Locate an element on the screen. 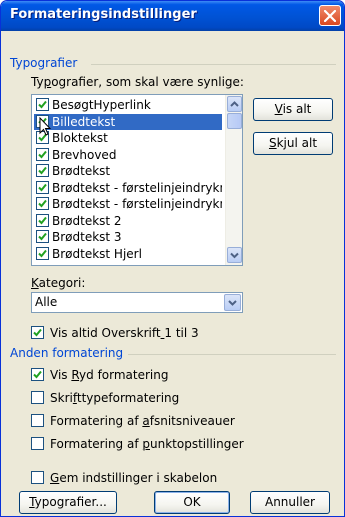 This screenshot has width=345, height=517. hide-all-button: Skjul alt is located at coordinates (293, 143).